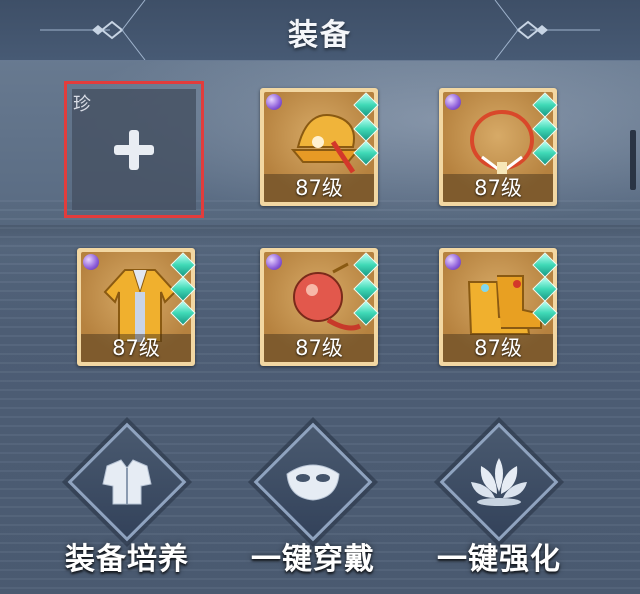 The image size is (640, 594). What do you see at coordinates (633, 160) in the screenshot?
I see `panel-edge-handle` at bounding box center [633, 160].